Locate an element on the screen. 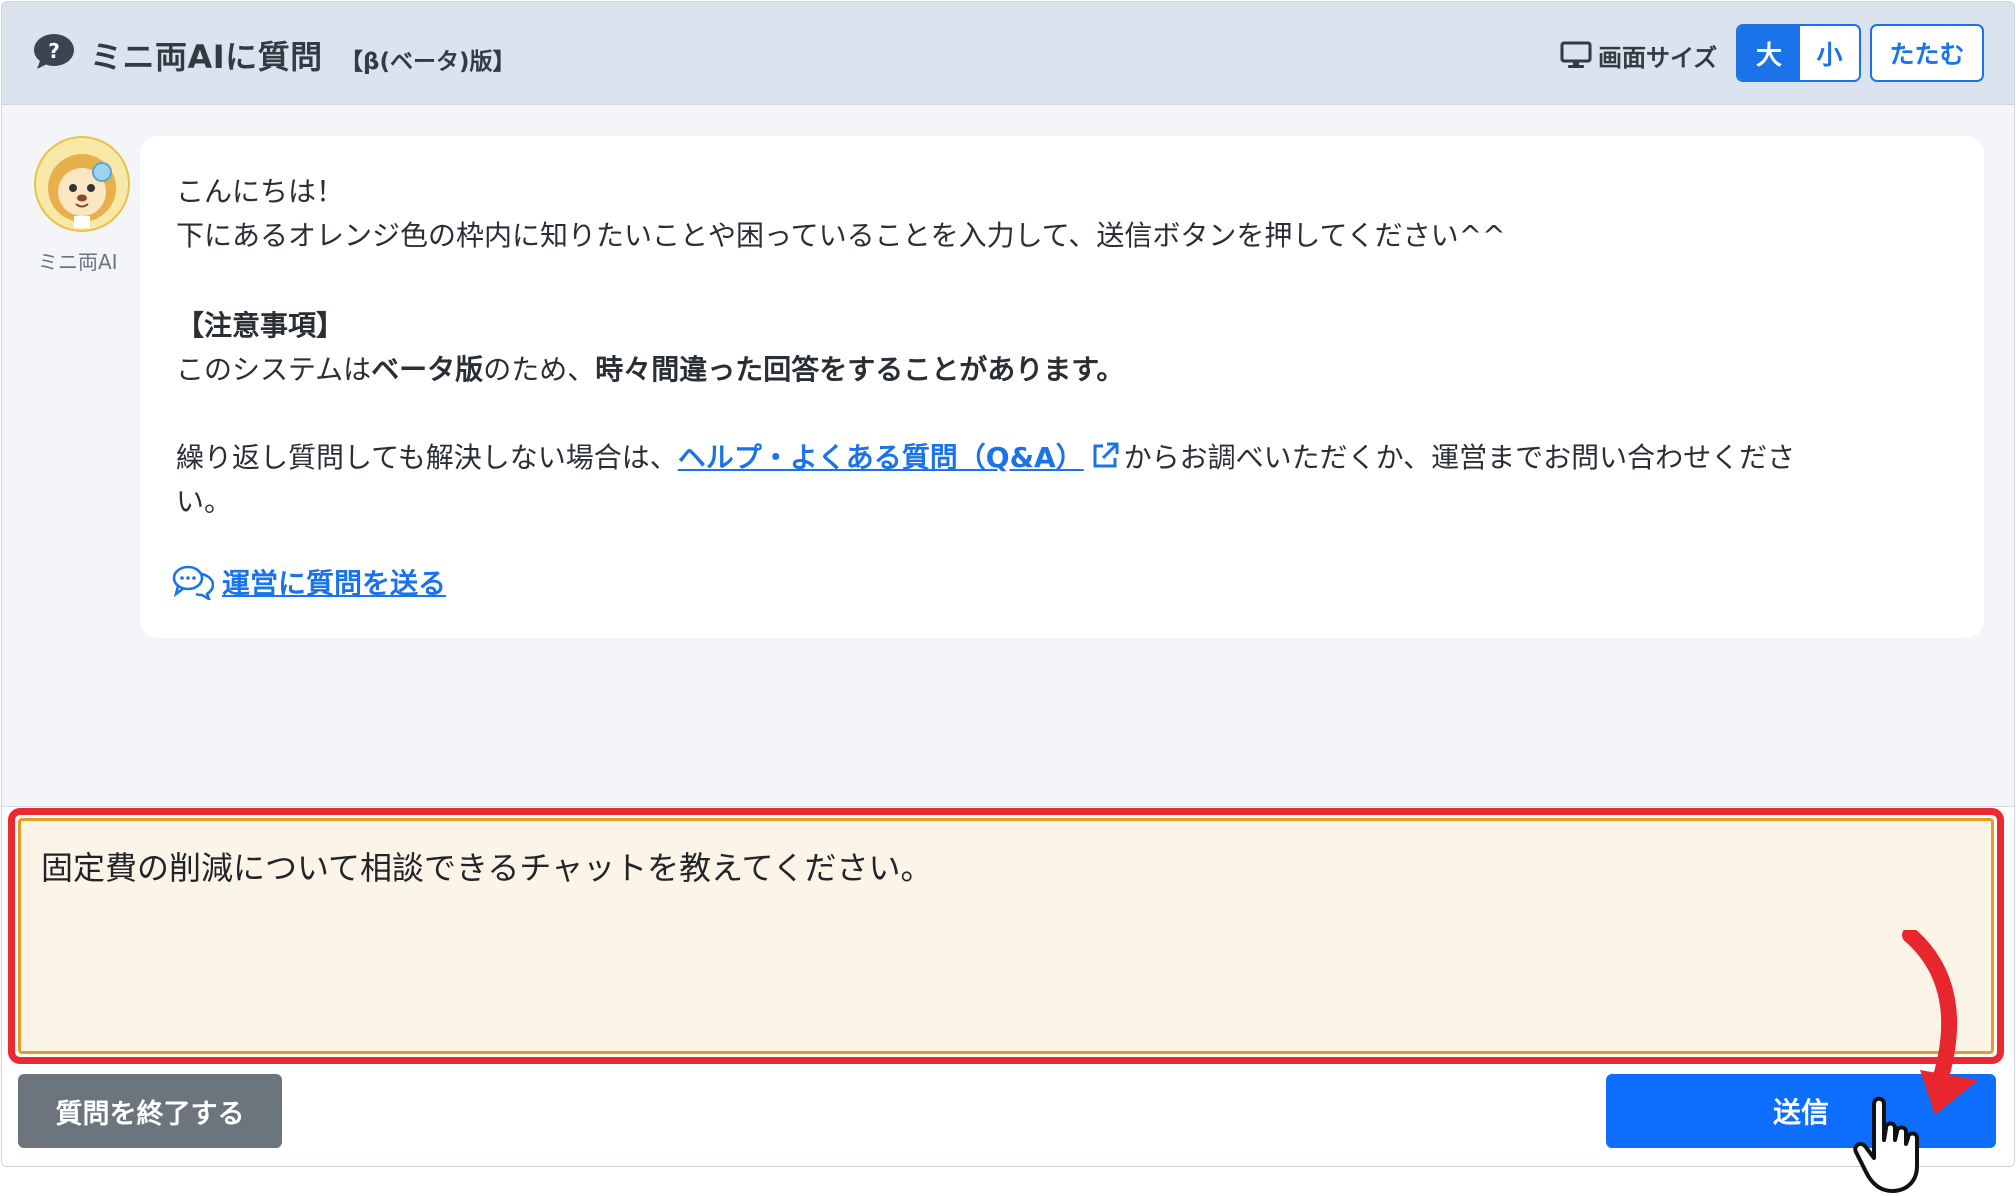 Image resolution: width=2016 pixels, height=1196 pixels. greeting-text: こんにちは！ is located at coordinates (260, 191).